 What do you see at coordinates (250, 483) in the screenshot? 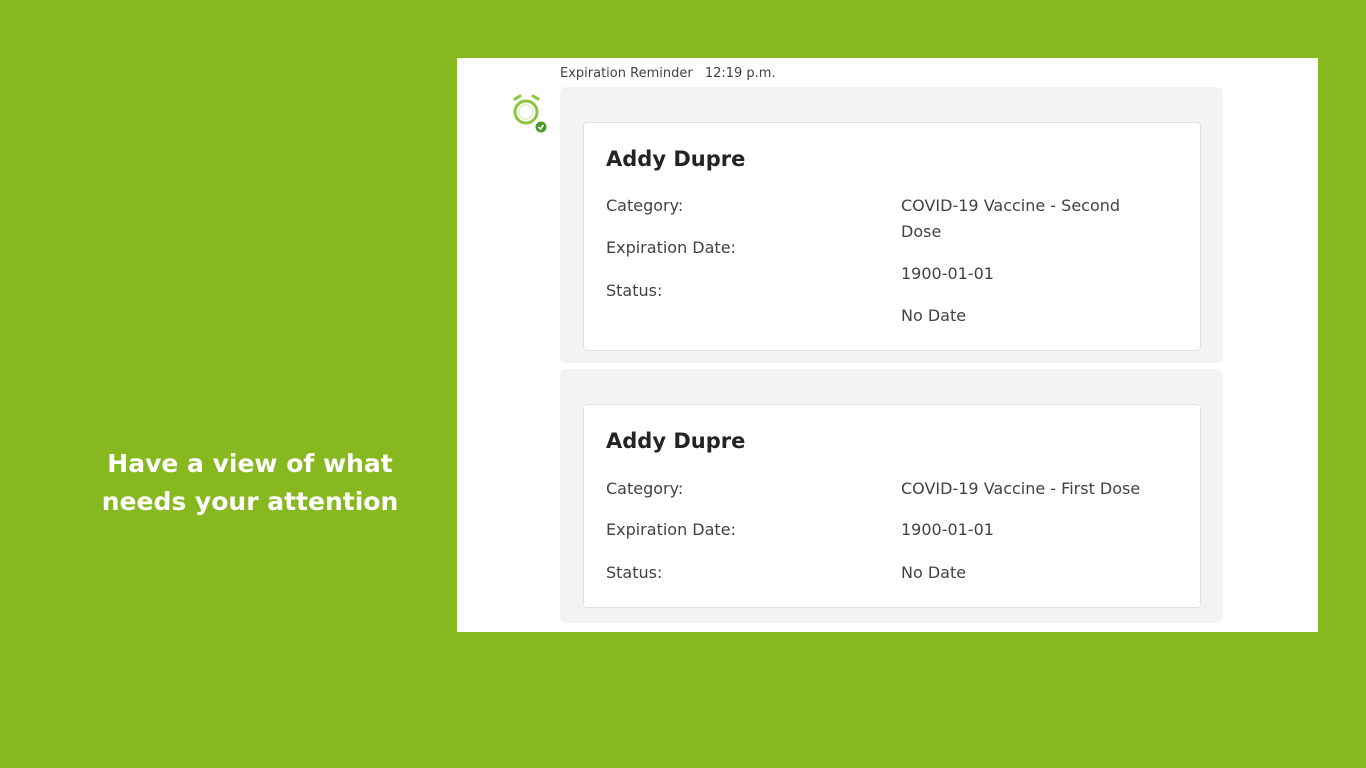
I see `tagline: Have a view of what needs your attention` at bounding box center [250, 483].